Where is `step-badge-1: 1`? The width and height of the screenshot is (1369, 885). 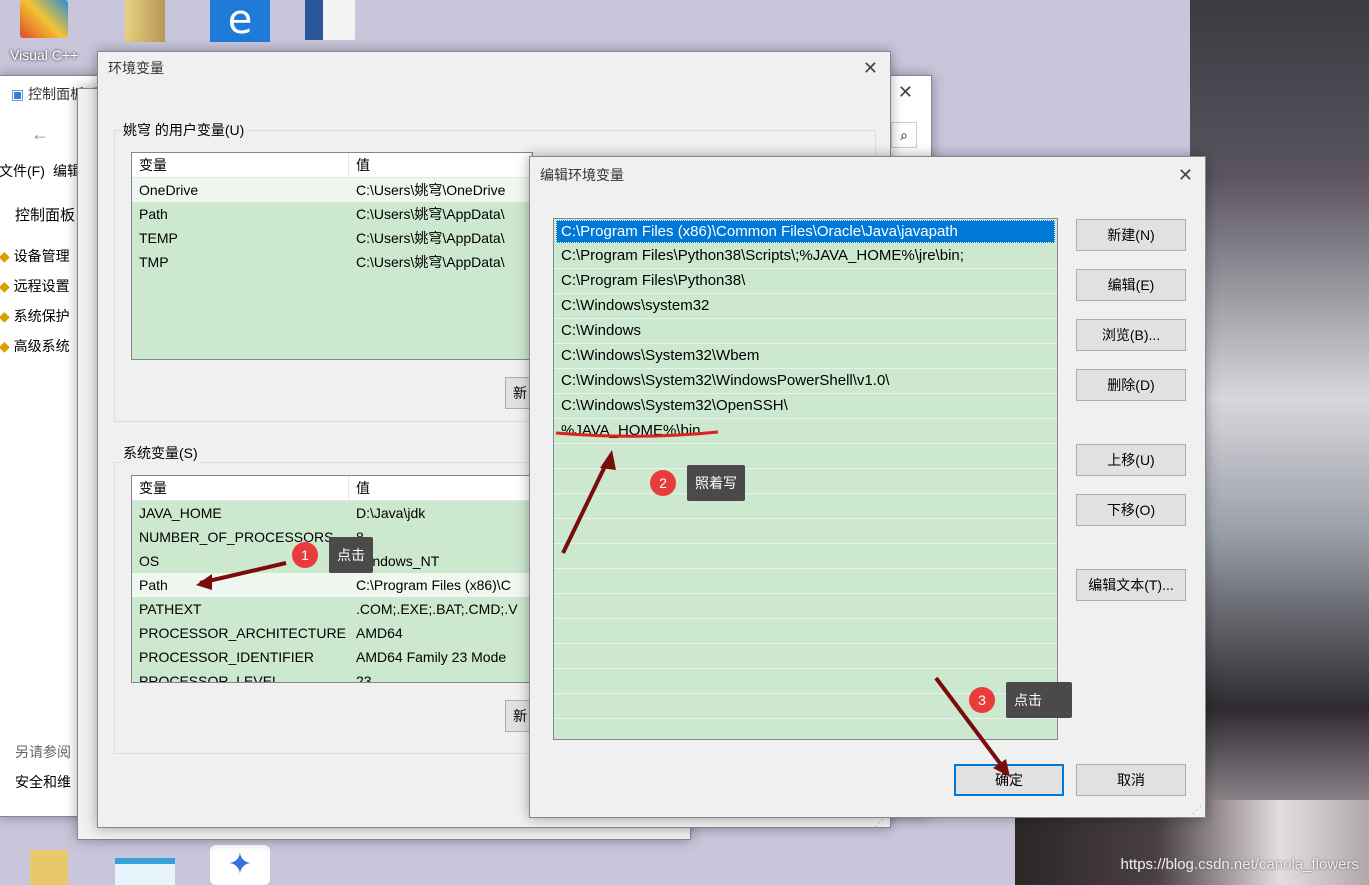 step-badge-1: 1 is located at coordinates (305, 555).